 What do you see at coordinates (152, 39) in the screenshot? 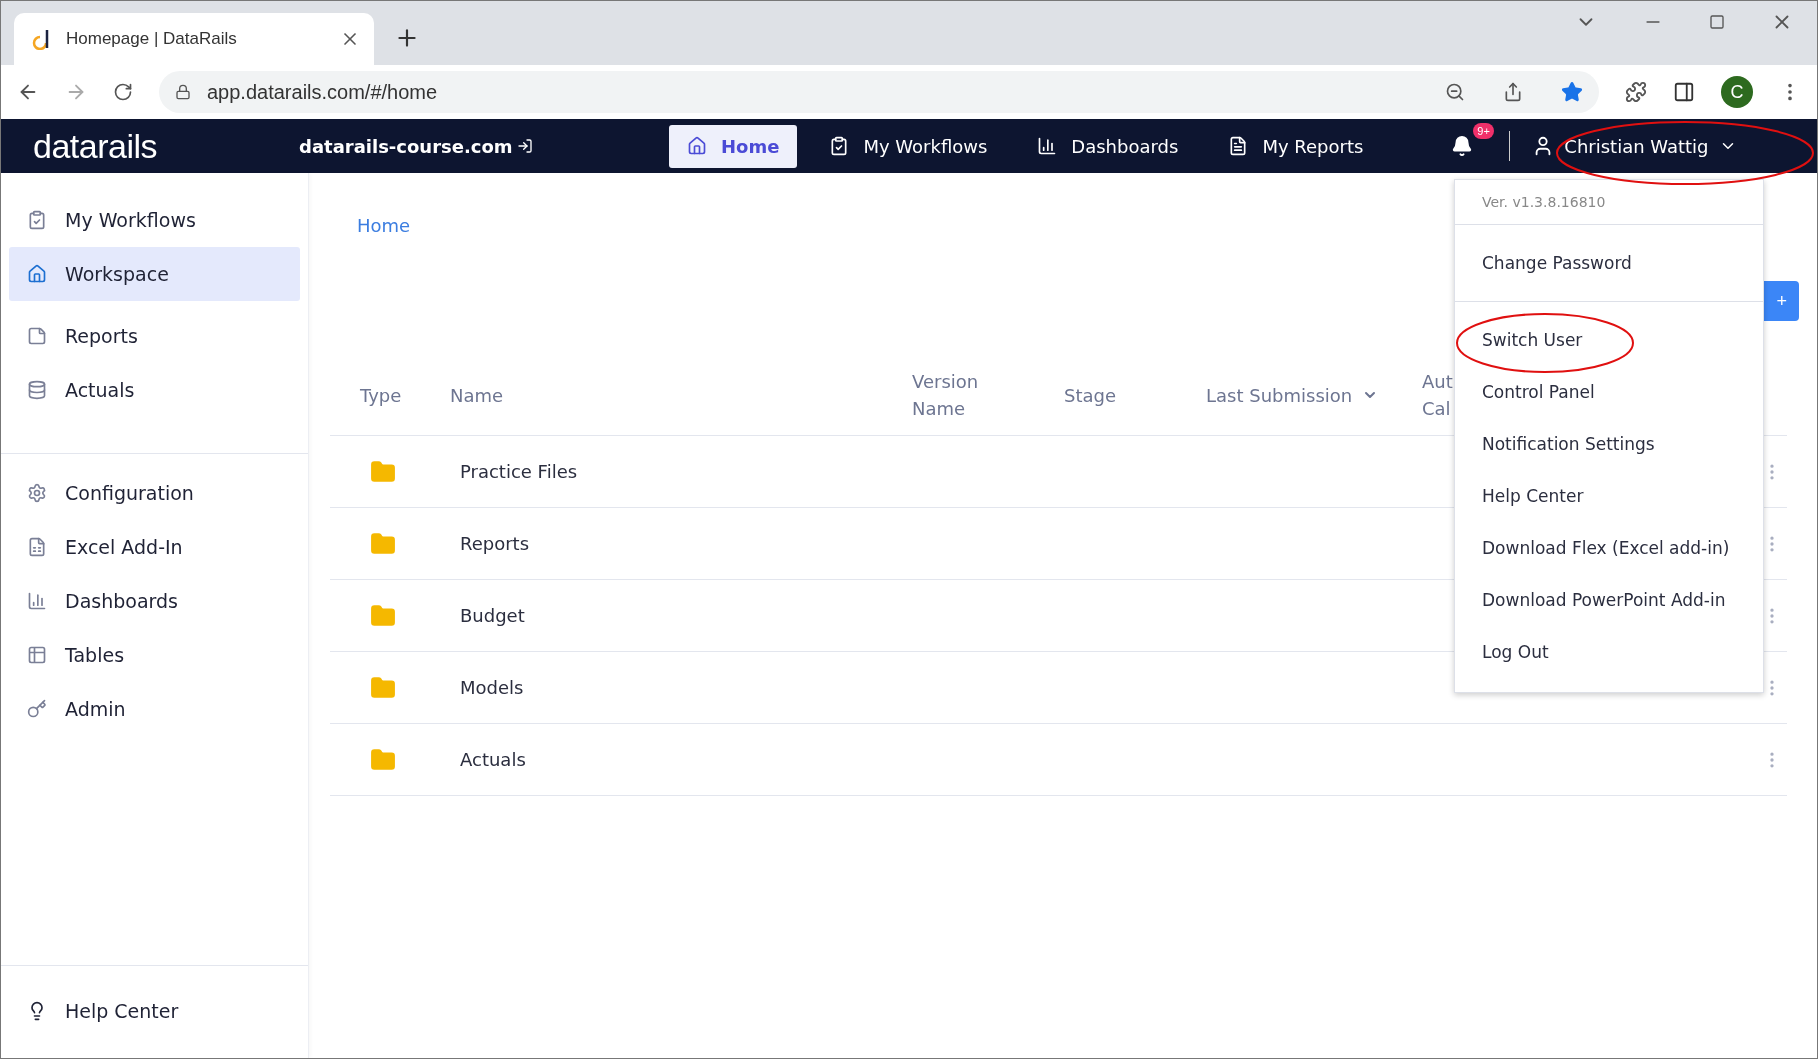
I see `tab-title: Homepage | DataRails` at bounding box center [152, 39].